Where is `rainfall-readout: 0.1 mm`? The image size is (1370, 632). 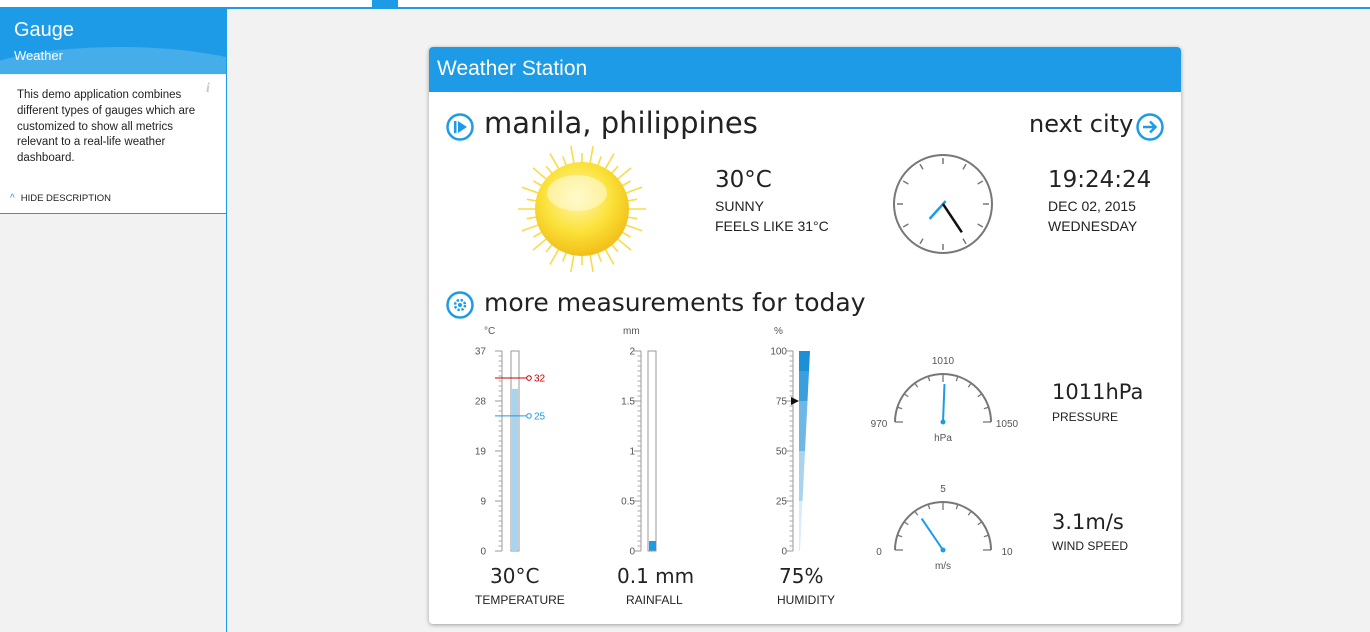
rainfall-readout: 0.1 mm is located at coordinates (656, 576).